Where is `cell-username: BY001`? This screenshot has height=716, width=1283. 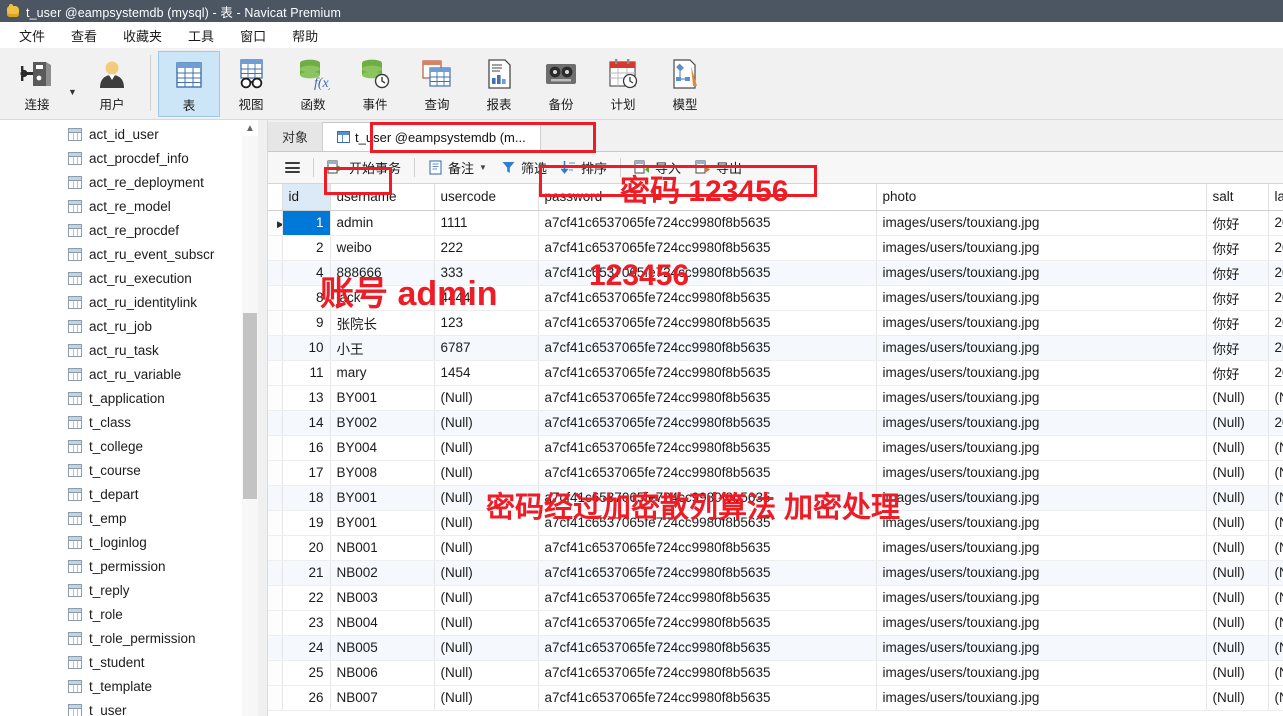 cell-username: BY001 is located at coordinates (382, 523).